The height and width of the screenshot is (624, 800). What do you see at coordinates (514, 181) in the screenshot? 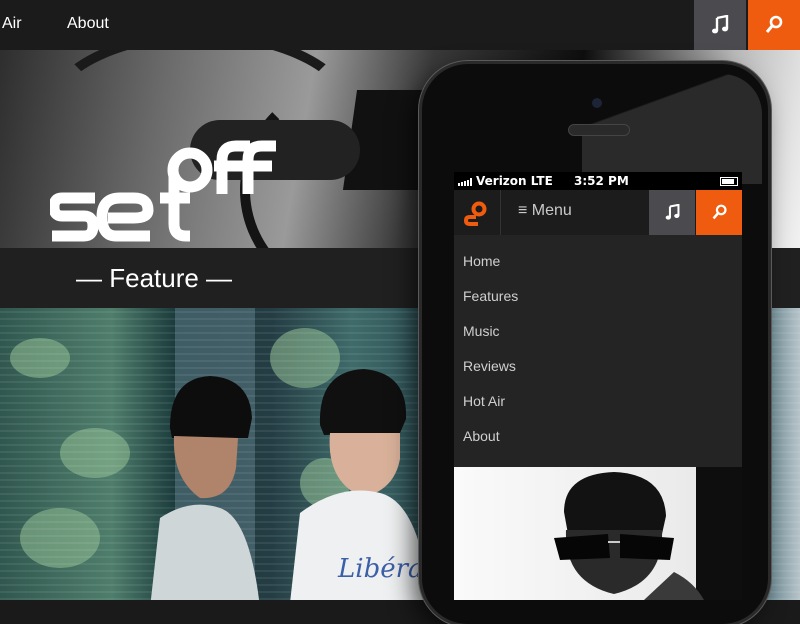
I see `carrier-label: Verizon LTE` at bounding box center [514, 181].